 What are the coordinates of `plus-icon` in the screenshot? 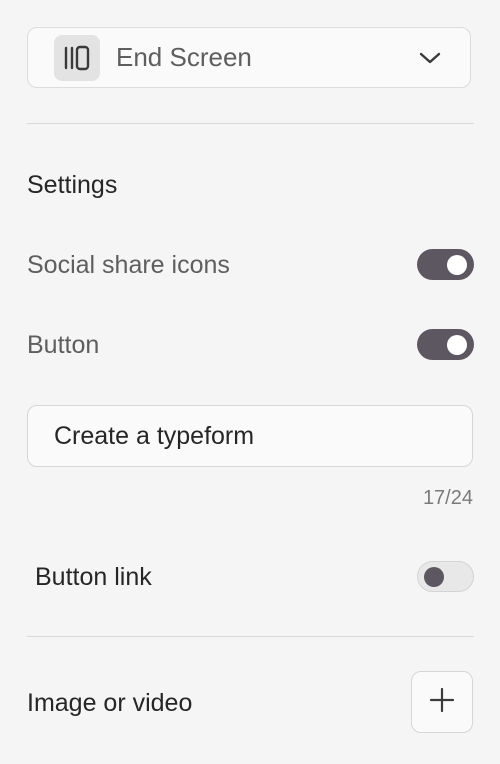 It's located at (442, 702).